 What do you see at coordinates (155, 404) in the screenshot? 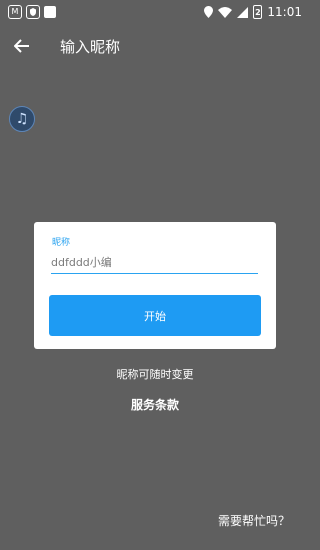
I see `terms-of-service-link: 服务条款` at bounding box center [155, 404].